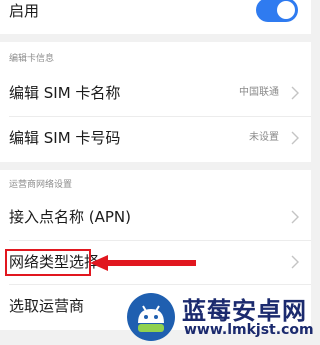  What do you see at coordinates (143, 263) in the screenshot?
I see `annotation-arrow-icon` at bounding box center [143, 263].